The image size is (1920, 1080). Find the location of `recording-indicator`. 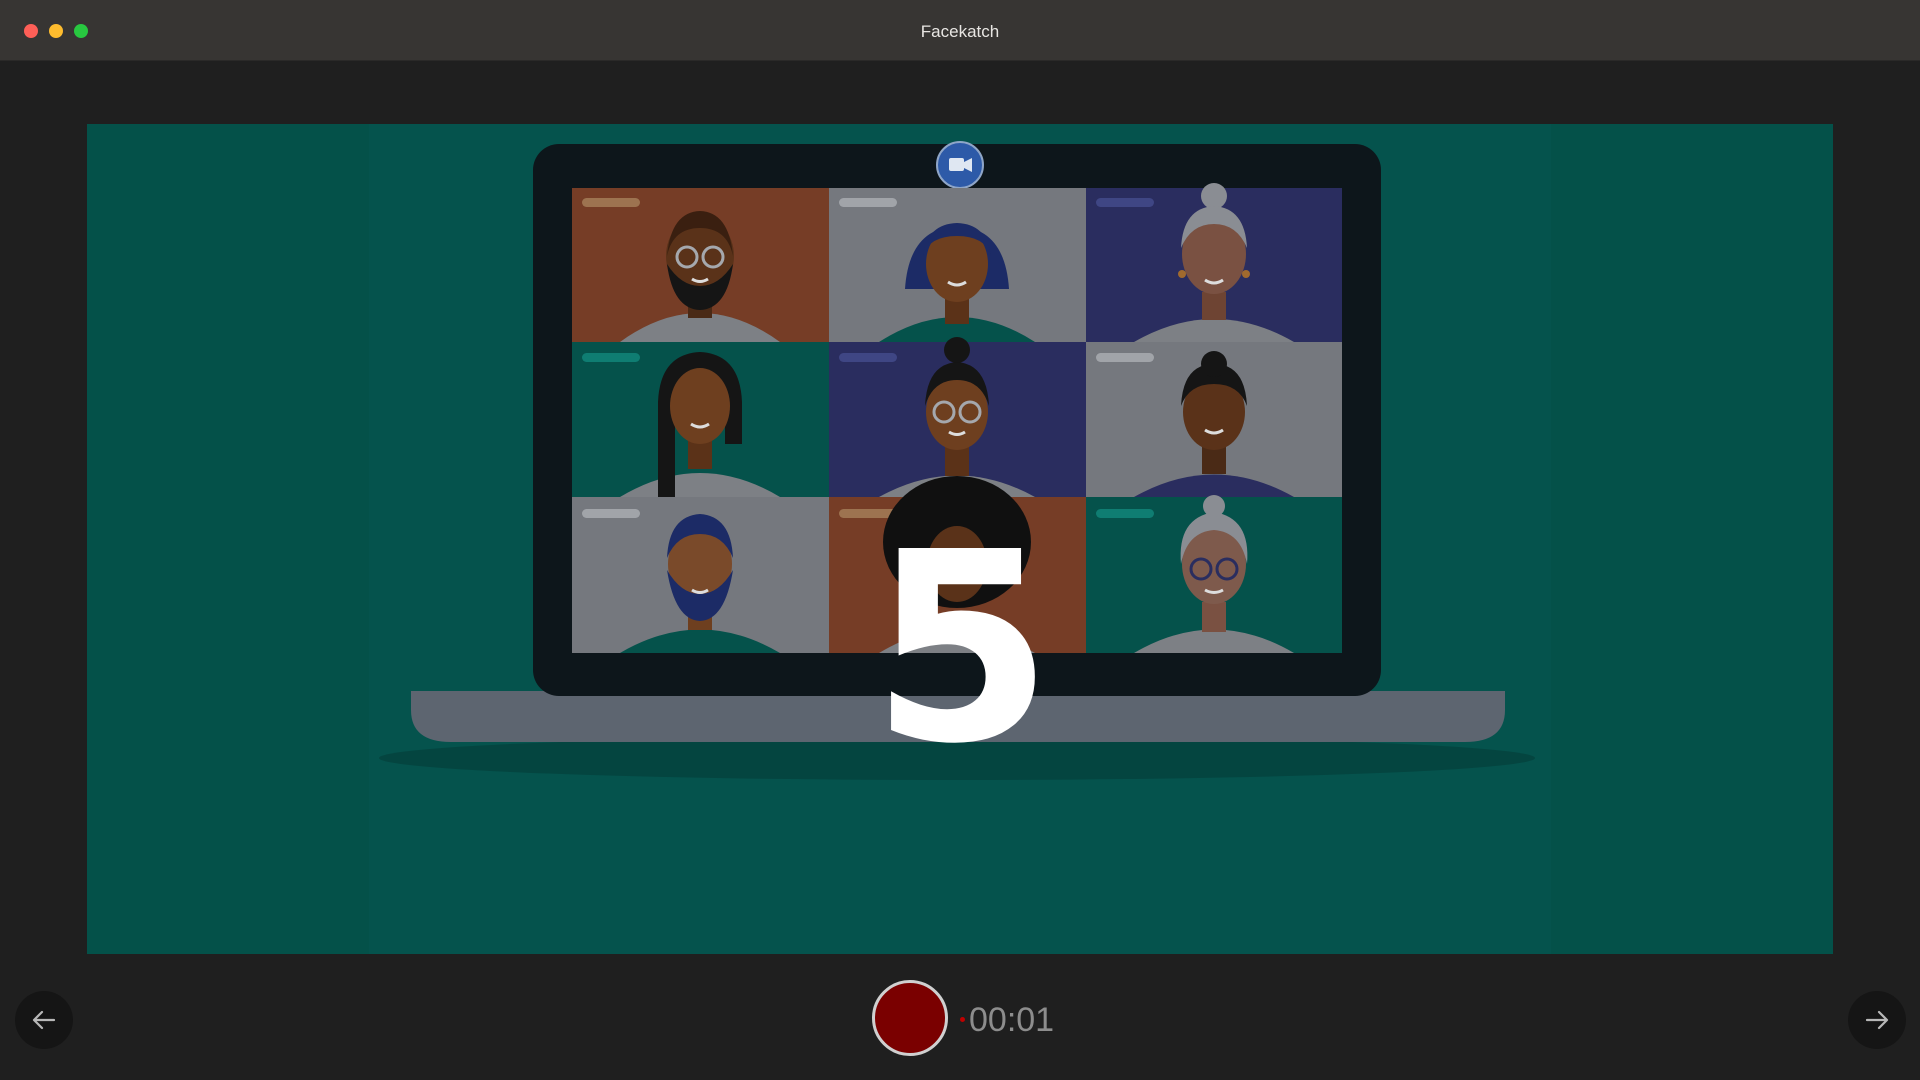

recording-indicator is located at coordinates (962, 1019).